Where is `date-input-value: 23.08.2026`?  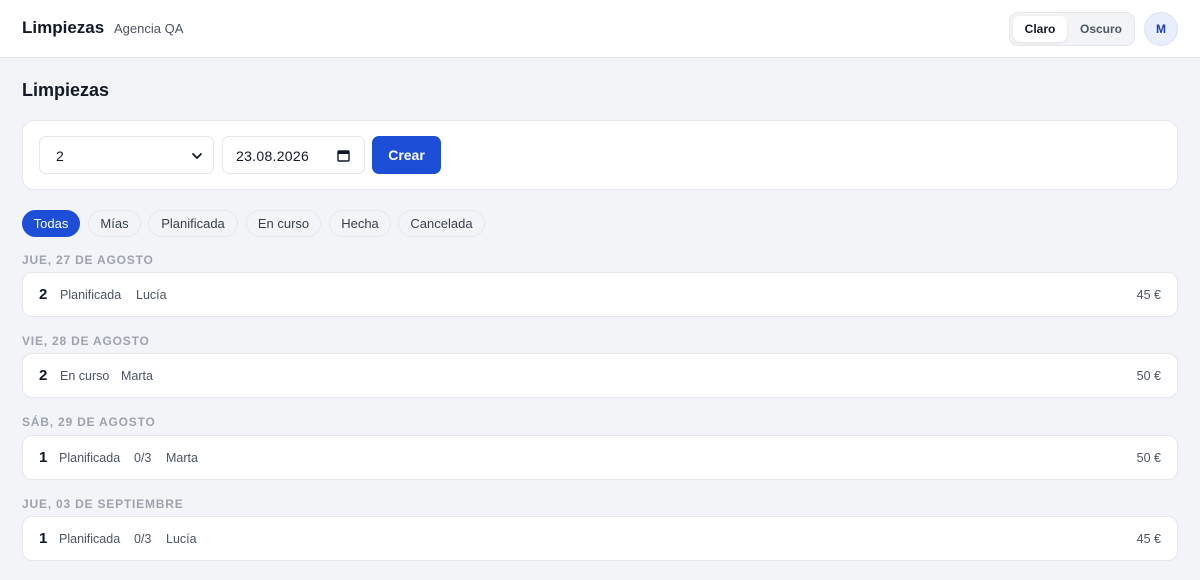 date-input-value: 23.08.2026 is located at coordinates (273, 156).